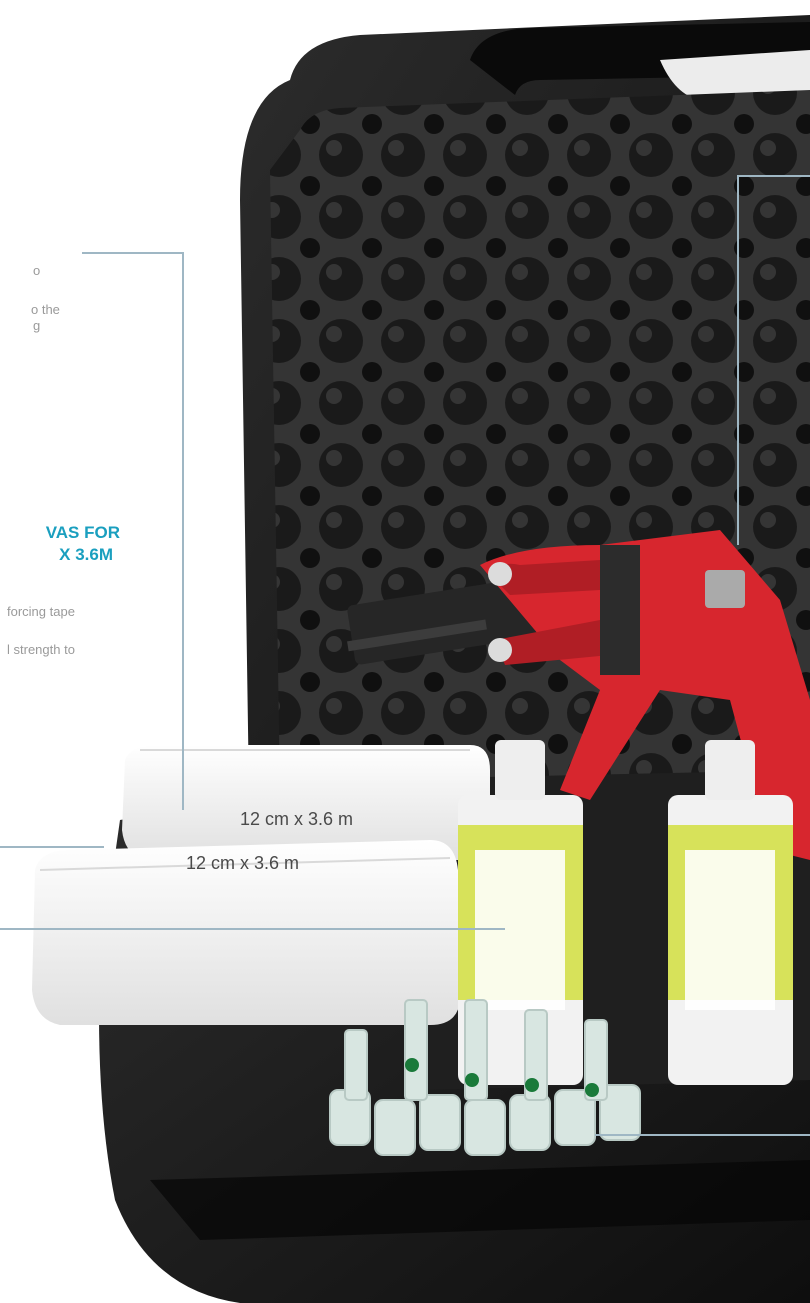  I want to click on roll-label-lower: 12 cm x 3.6 m, so click(243, 863).